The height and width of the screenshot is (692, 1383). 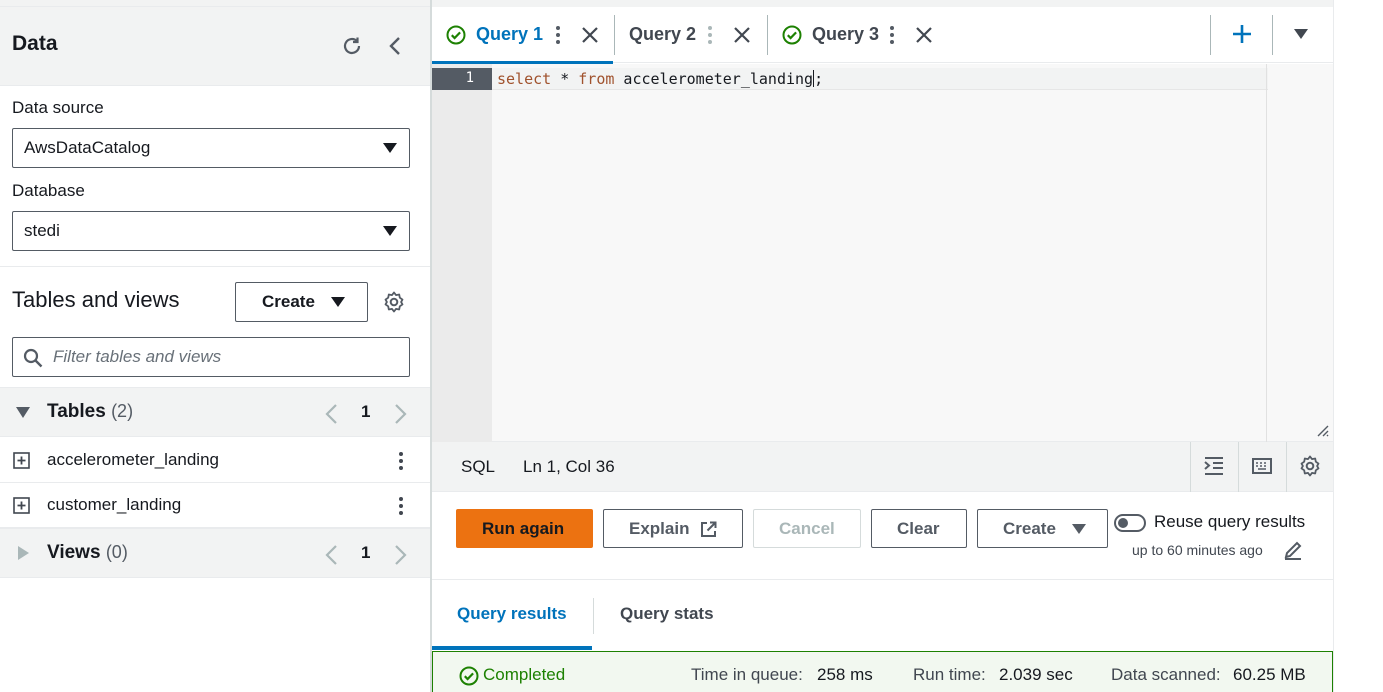 I want to click on collapse-panel-icon, so click(x=396, y=46).